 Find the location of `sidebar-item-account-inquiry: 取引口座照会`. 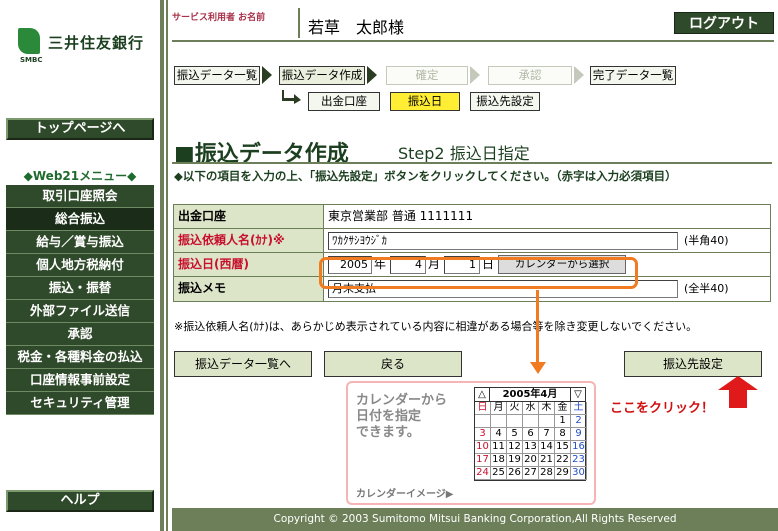

sidebar-item-account-inquiry: 取引口座照会 is located at coordinates (80, 196).